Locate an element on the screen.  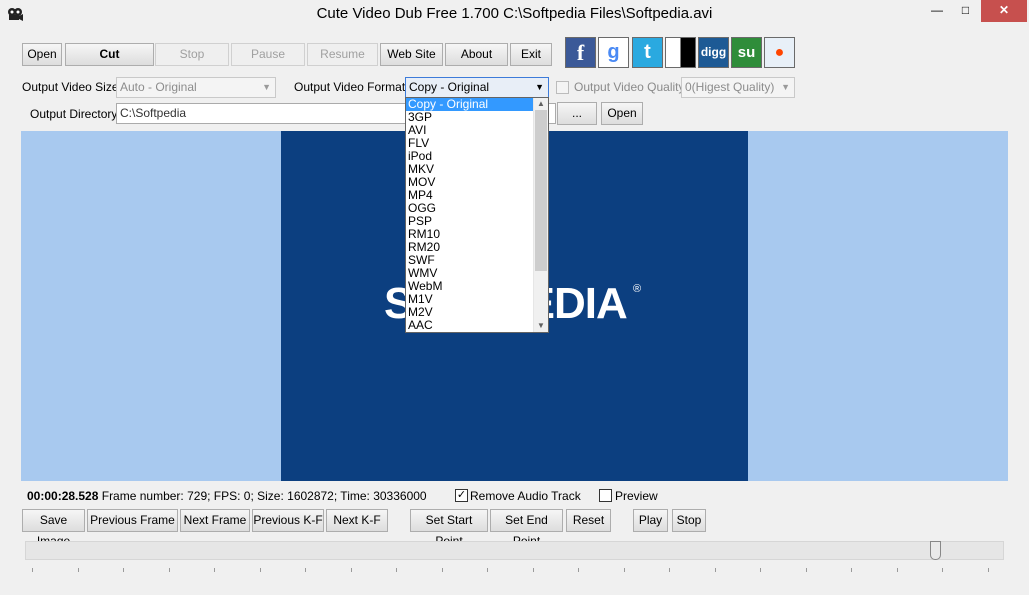
scrollbar-thumb is located at coordinates (541, 190).